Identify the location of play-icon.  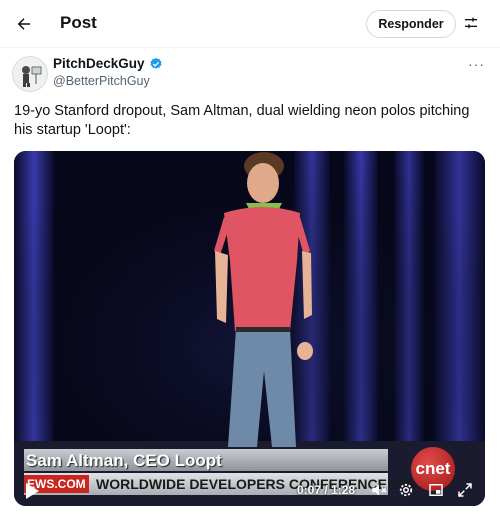
(32, 491).